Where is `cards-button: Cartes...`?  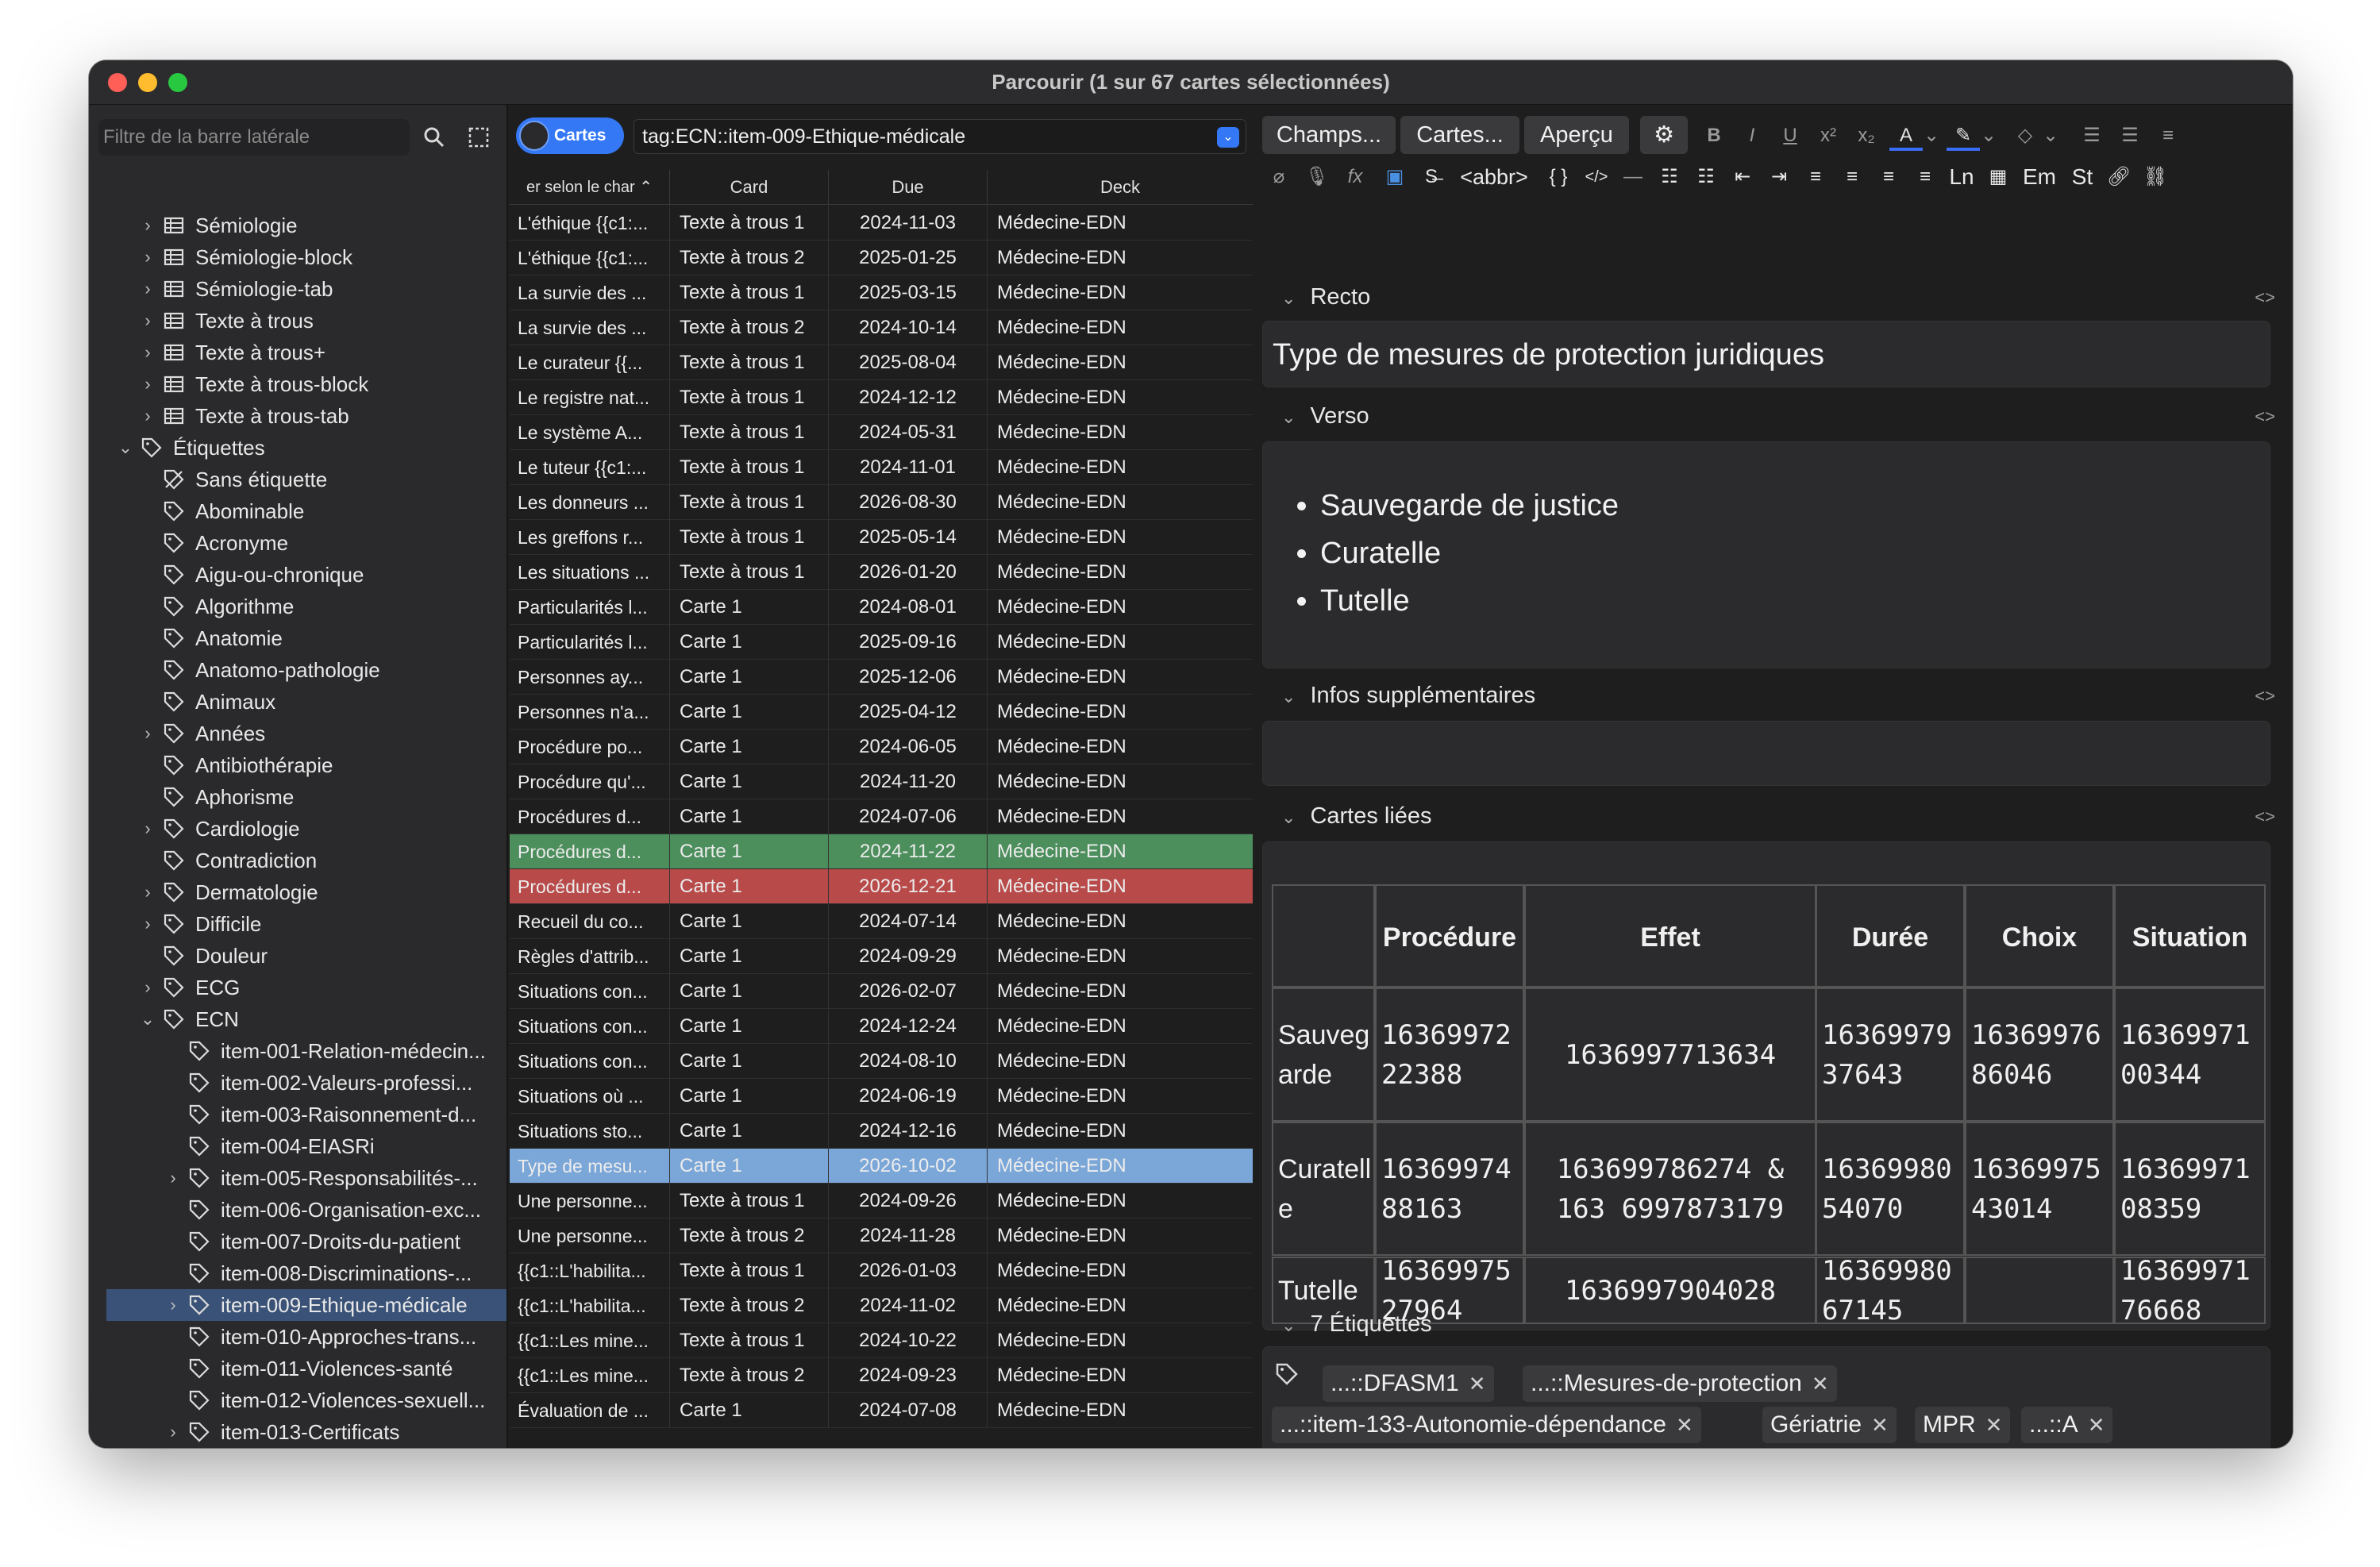 cards-button: Cartes... is located at coordinates (1459, 135).